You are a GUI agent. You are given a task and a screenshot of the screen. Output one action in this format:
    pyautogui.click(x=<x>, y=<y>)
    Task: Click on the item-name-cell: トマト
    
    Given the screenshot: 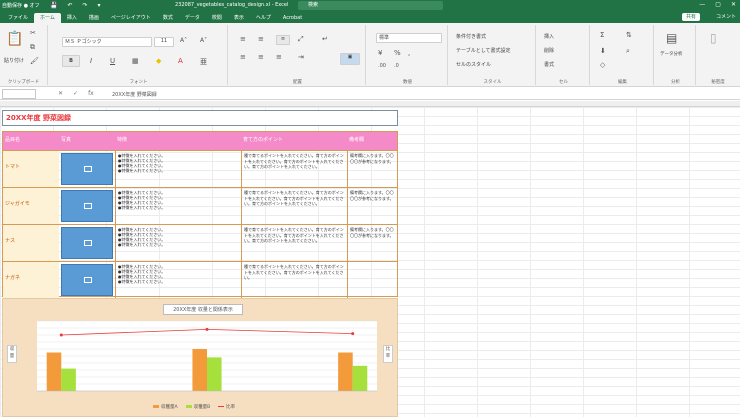 What is the action you would take?
    pyautogui.click(x=31, y=169)
    